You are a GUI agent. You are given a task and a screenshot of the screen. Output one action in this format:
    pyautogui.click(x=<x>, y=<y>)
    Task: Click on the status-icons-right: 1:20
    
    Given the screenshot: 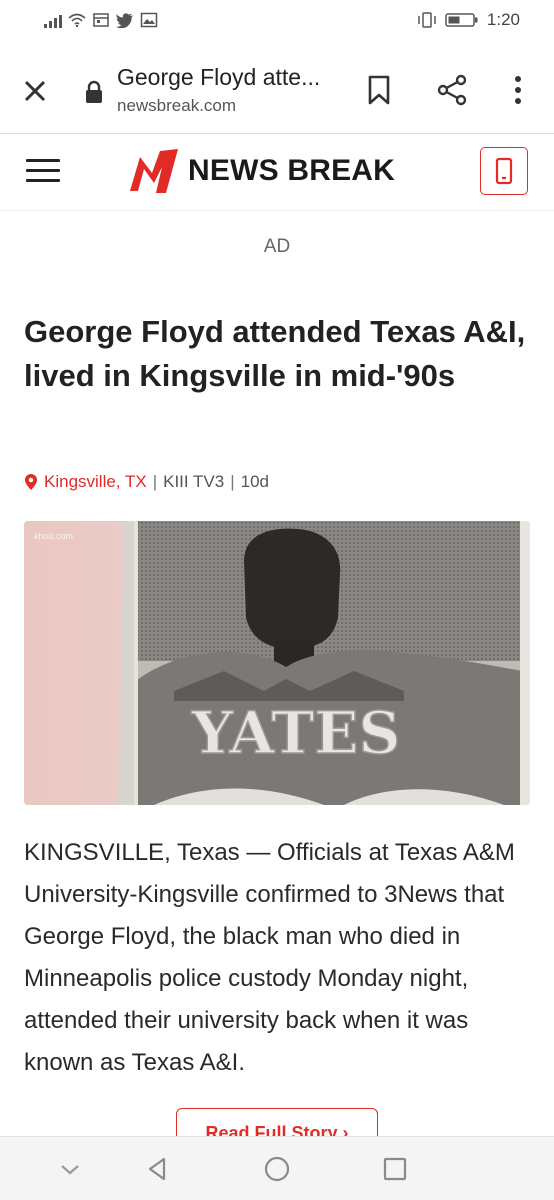 What is the action you would take?
    pyautogui.click(x=468, y=20)
    